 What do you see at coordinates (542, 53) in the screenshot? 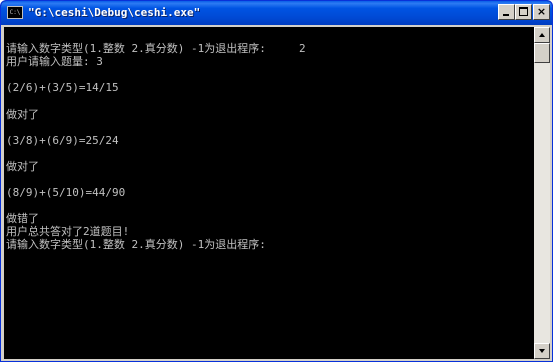
I see `scroll-thumb` at bounding box center [542, 53].